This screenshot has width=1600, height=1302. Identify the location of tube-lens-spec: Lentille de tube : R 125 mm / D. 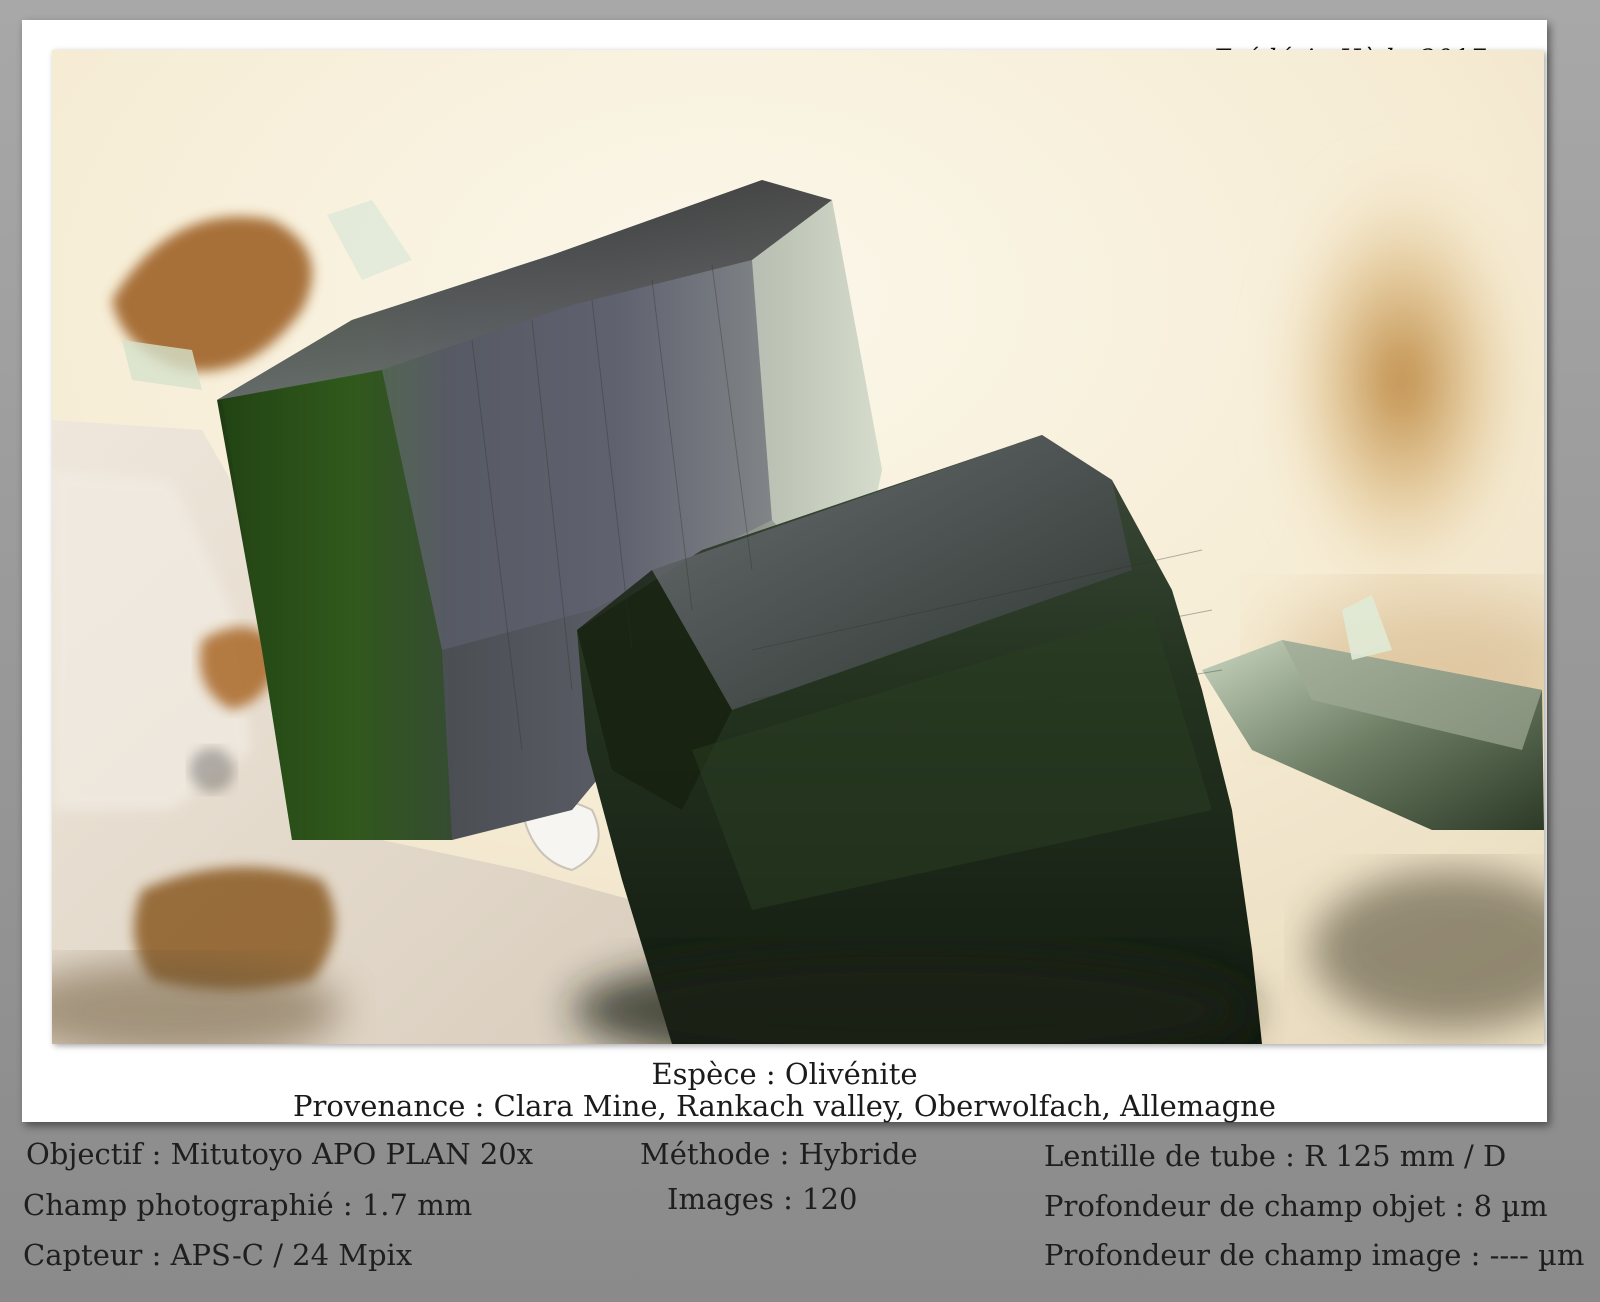
(1275, 1156).